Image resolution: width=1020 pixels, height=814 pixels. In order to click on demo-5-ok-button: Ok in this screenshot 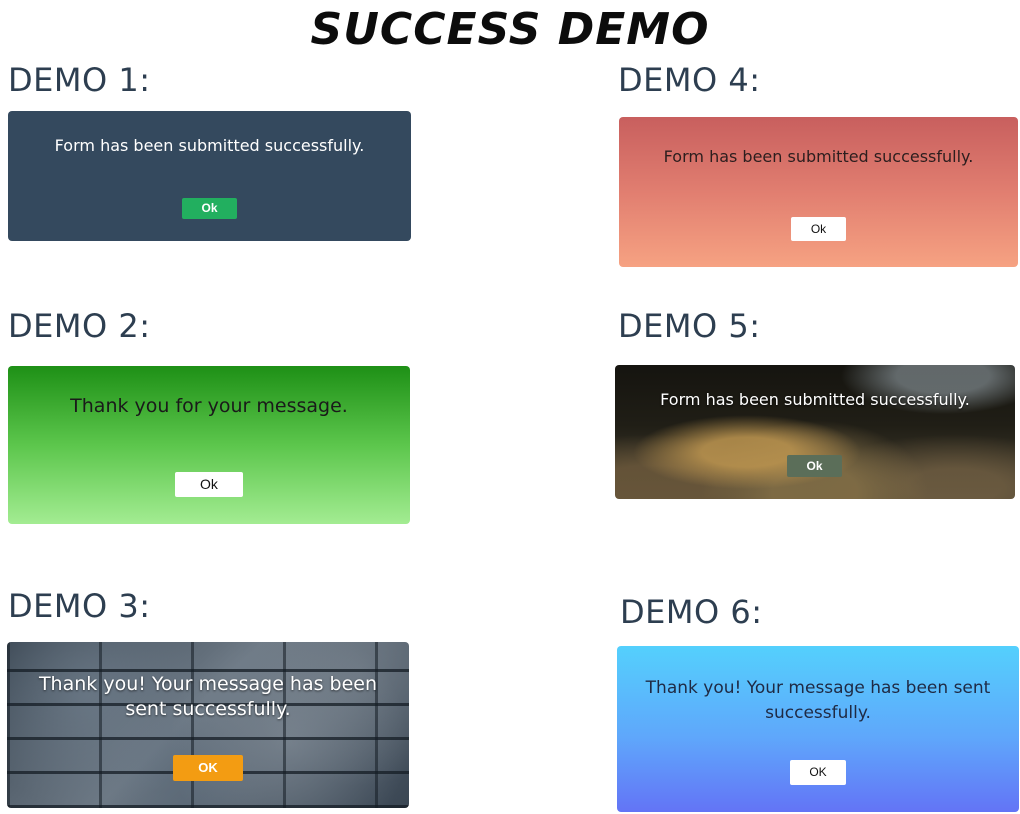, I will do `click(814, 466)`.